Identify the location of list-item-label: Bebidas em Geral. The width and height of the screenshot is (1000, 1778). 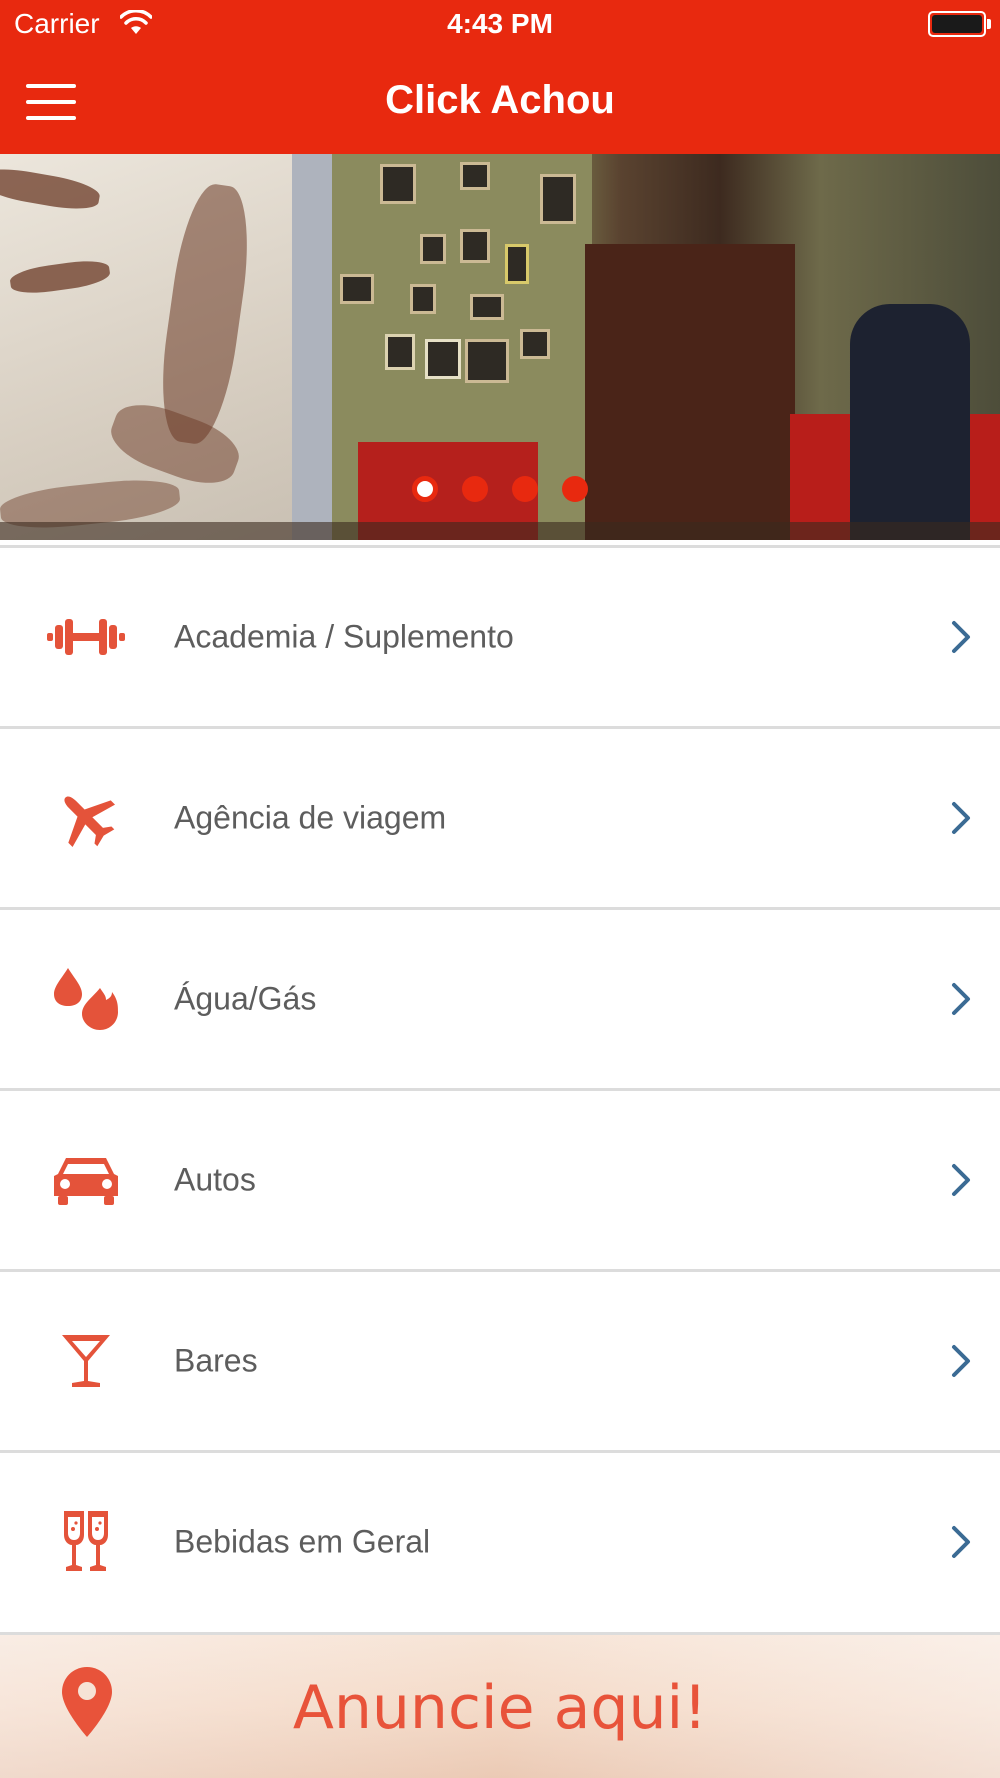
(302, 1541).